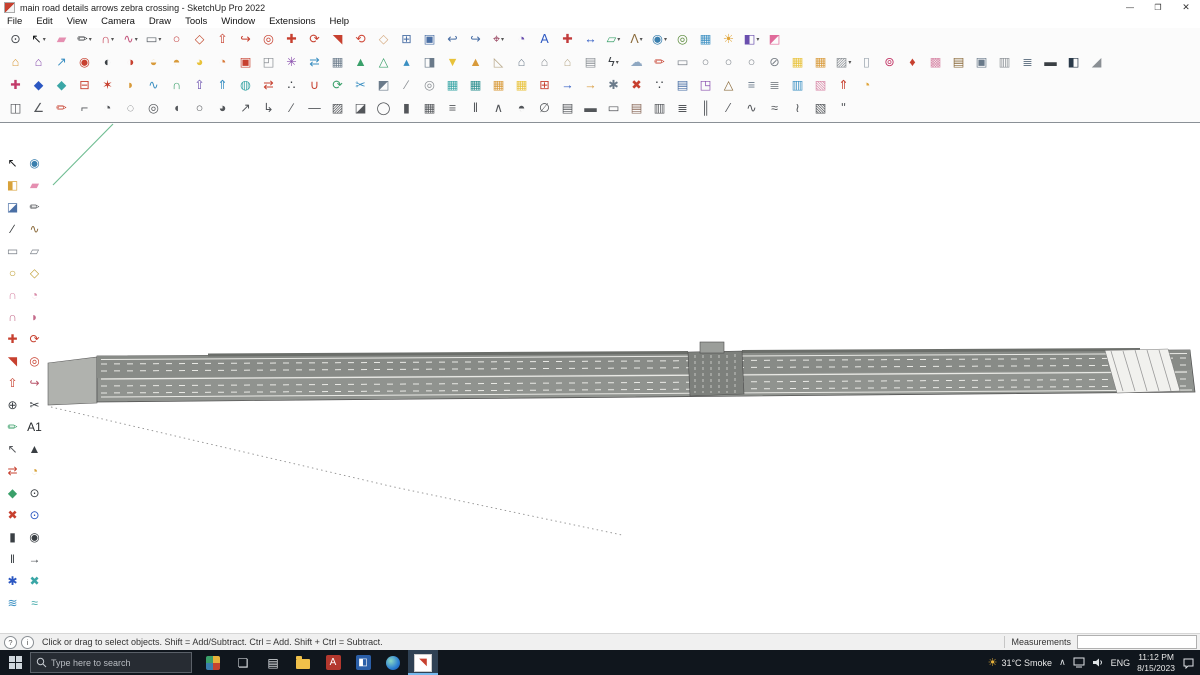  I want to click on line-tool: ✏ ▾, so click(84, 40).